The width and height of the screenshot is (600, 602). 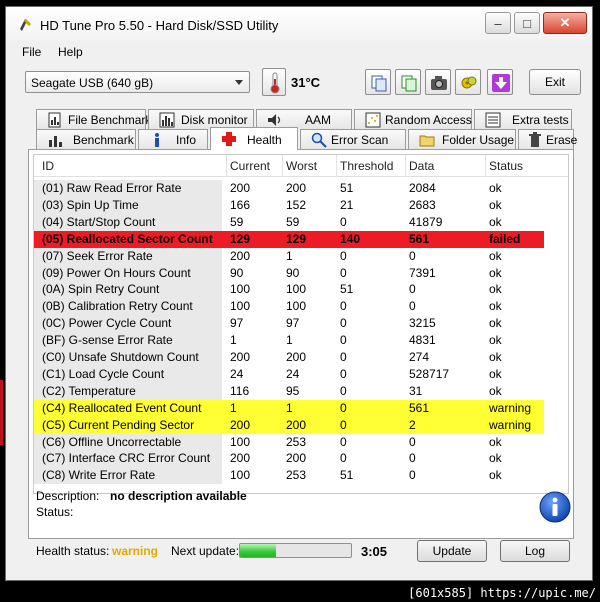 What do you see at coordinates (301, 166) in the screenshot?
I see `column-header-worst: Worst` at bounding box center [301, 166].